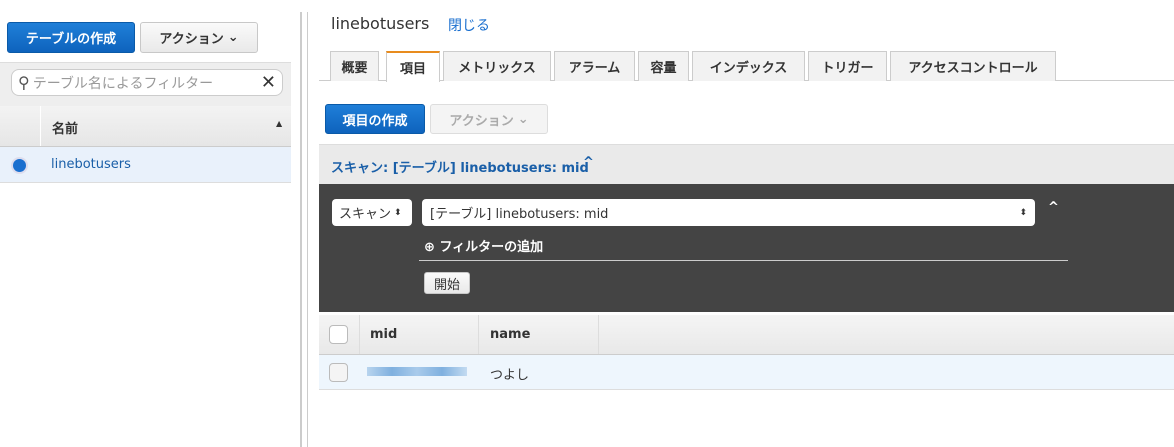  What do you see at coordinates (354, 66) in the screenshot?
I see `tab-overview: 概要` at bounding box center [354, 66].